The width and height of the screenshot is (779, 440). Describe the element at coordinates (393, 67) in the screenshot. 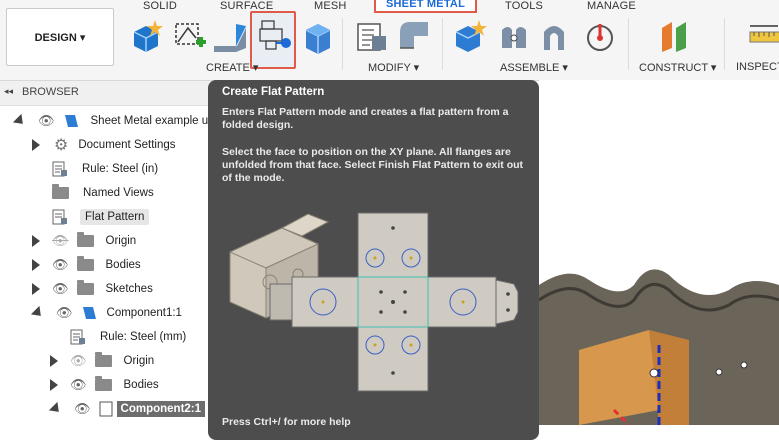

I see `modify-menu: MODIFY ▾` at that location.